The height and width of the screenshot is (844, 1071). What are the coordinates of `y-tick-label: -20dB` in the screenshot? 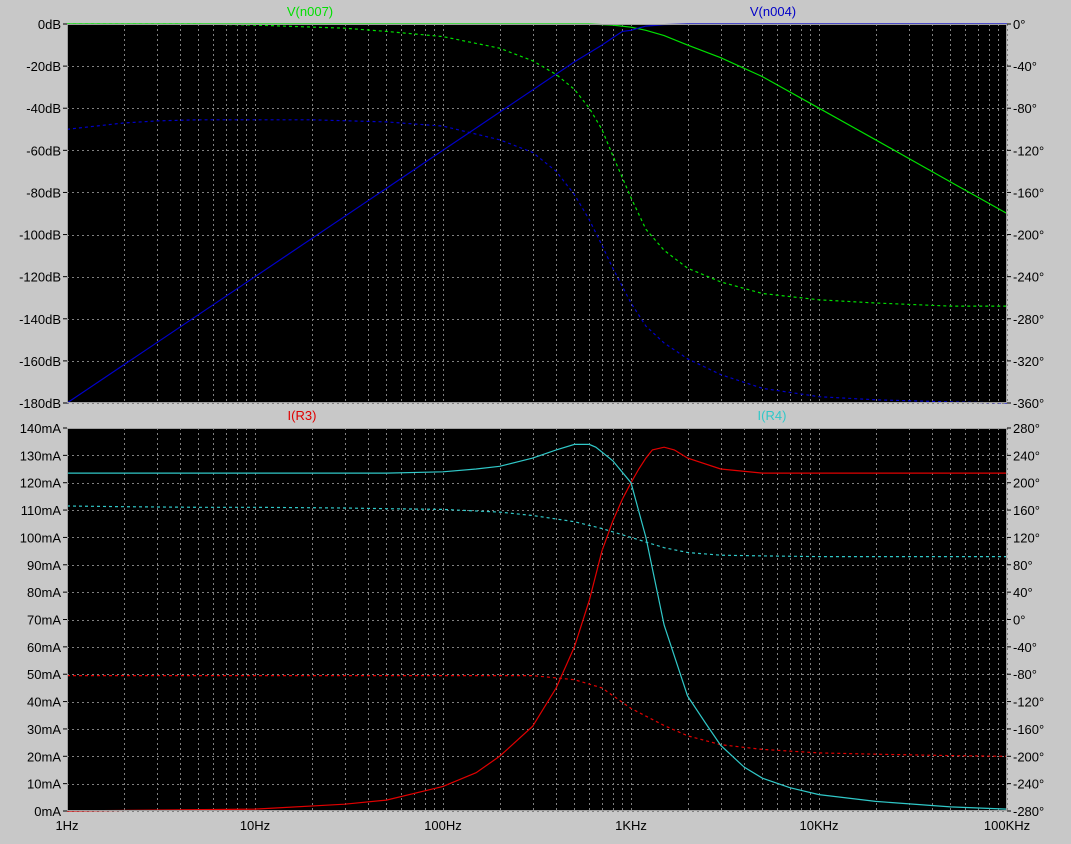 It's located at (43, 66).